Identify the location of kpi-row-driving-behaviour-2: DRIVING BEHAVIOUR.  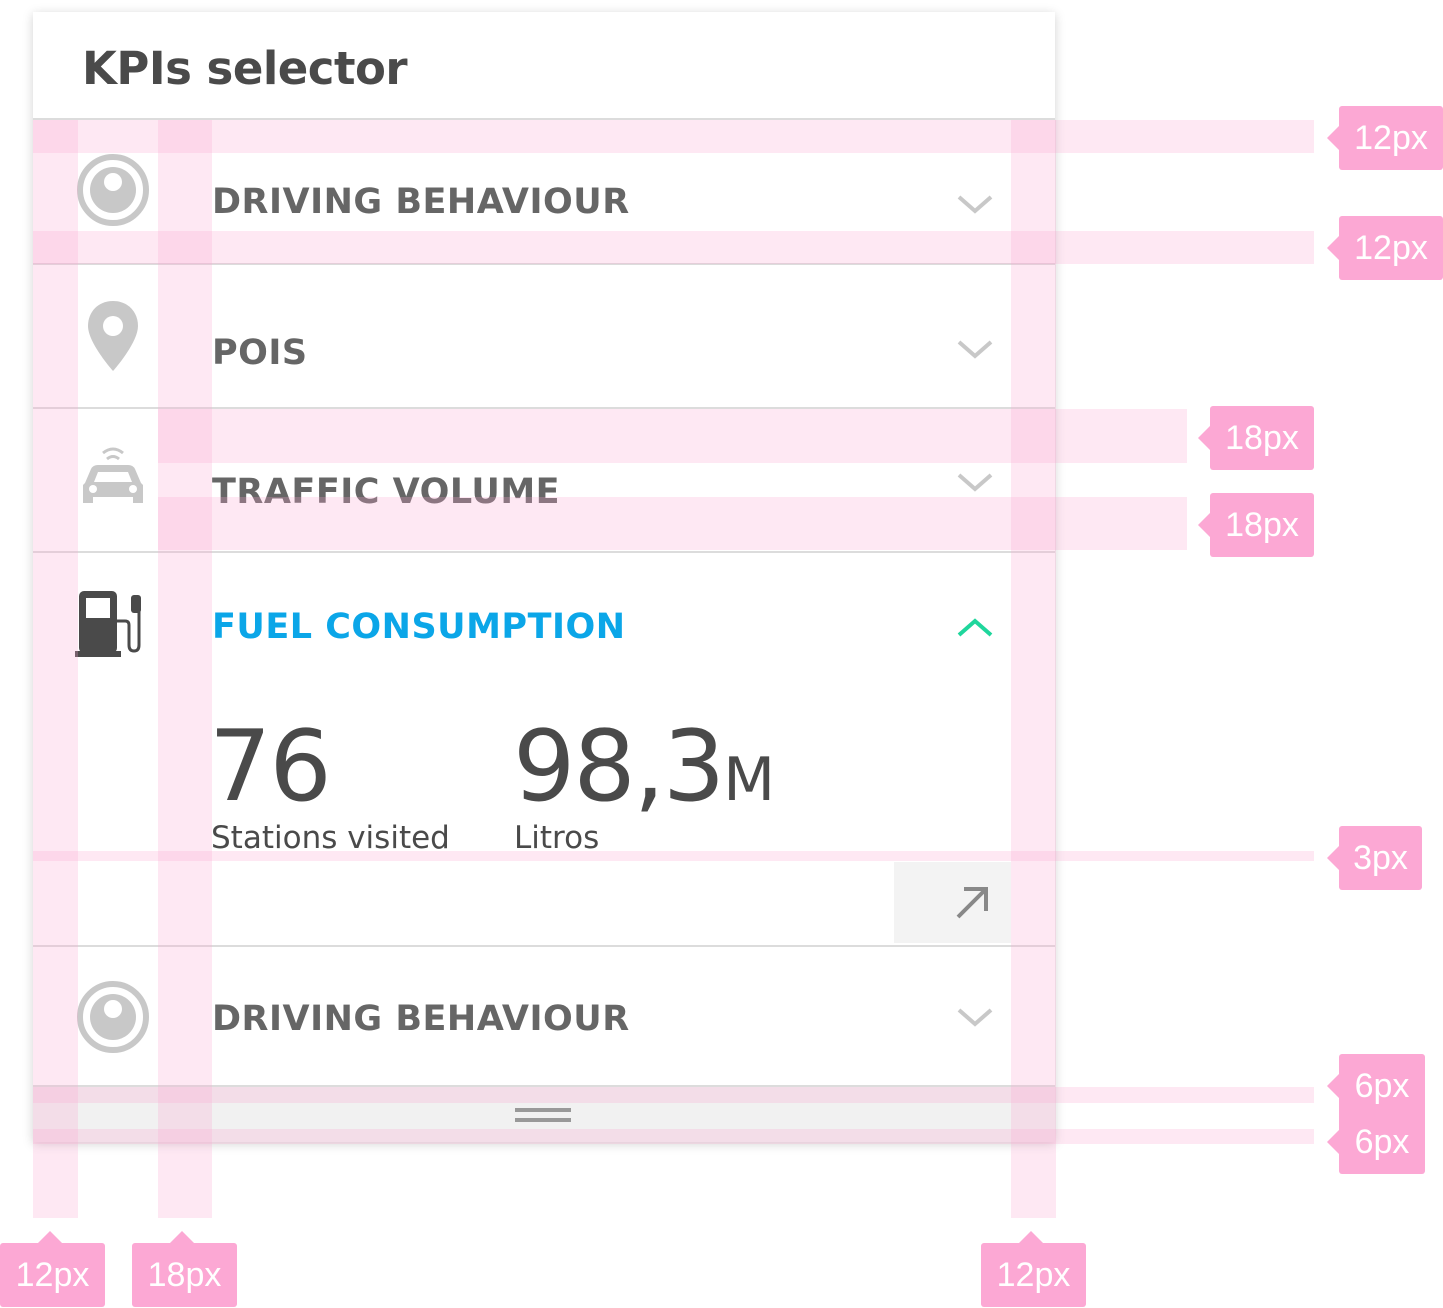
(544, 1017).